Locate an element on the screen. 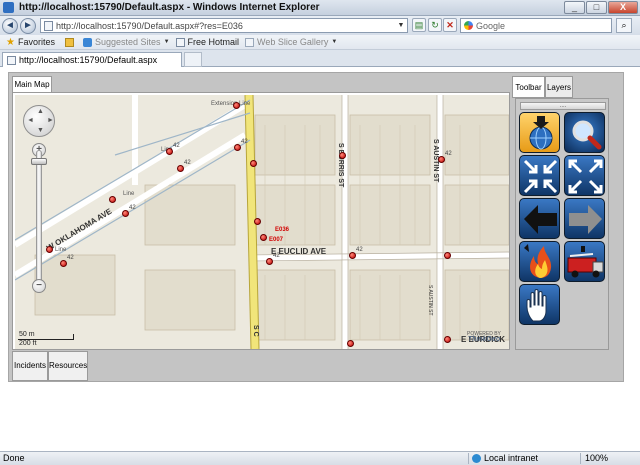 This screenshot has width=640, height=465. address-dropdown-icon: ▼ is located at coordinates (401, 25).